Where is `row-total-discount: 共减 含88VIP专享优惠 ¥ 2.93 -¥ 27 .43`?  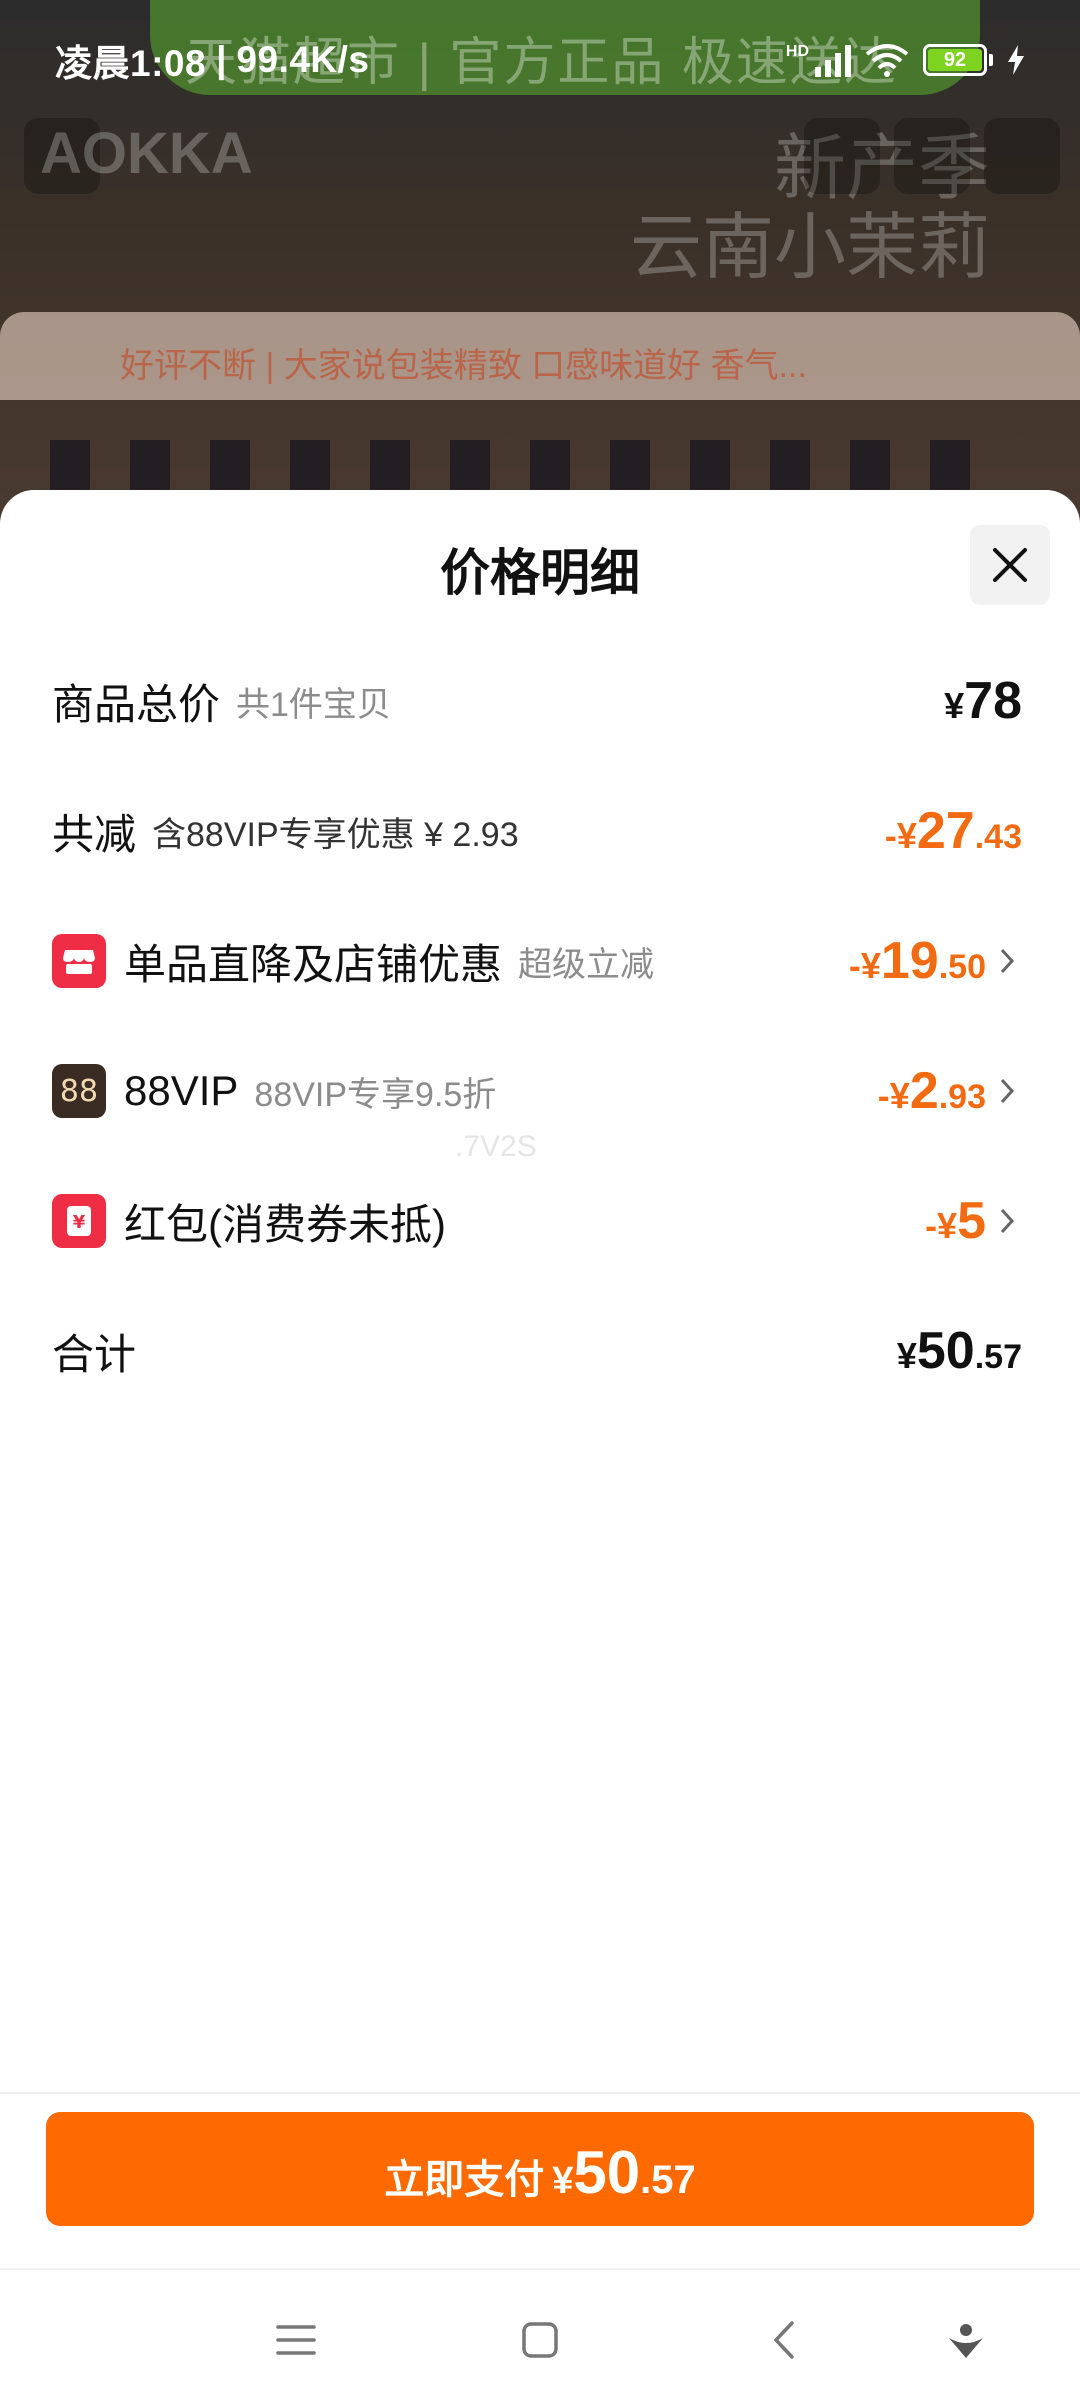
row-total-discount: 共减 含88VIP专享优惠 ¥ 2.93 -¥ 27 .43 is located at coordinates (537, 831).